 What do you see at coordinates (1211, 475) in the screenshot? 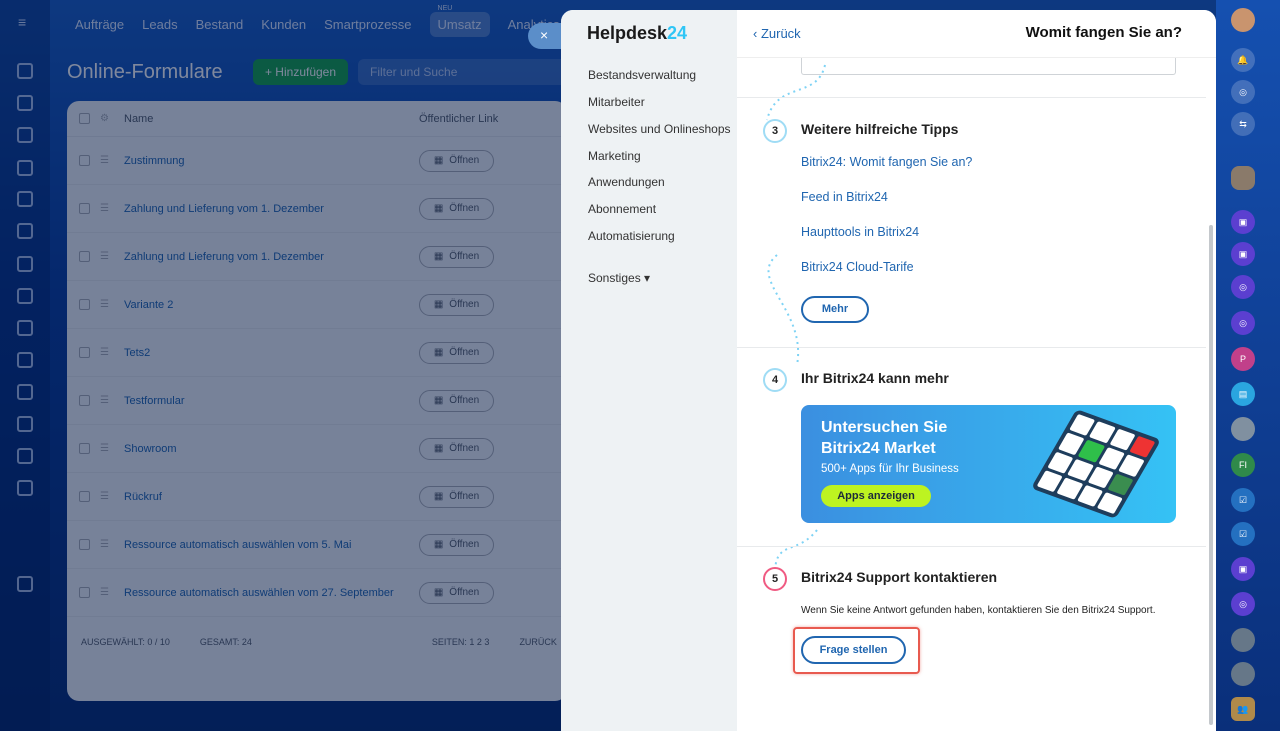
I see `scrollbar` at bounding box center [1211, 475].